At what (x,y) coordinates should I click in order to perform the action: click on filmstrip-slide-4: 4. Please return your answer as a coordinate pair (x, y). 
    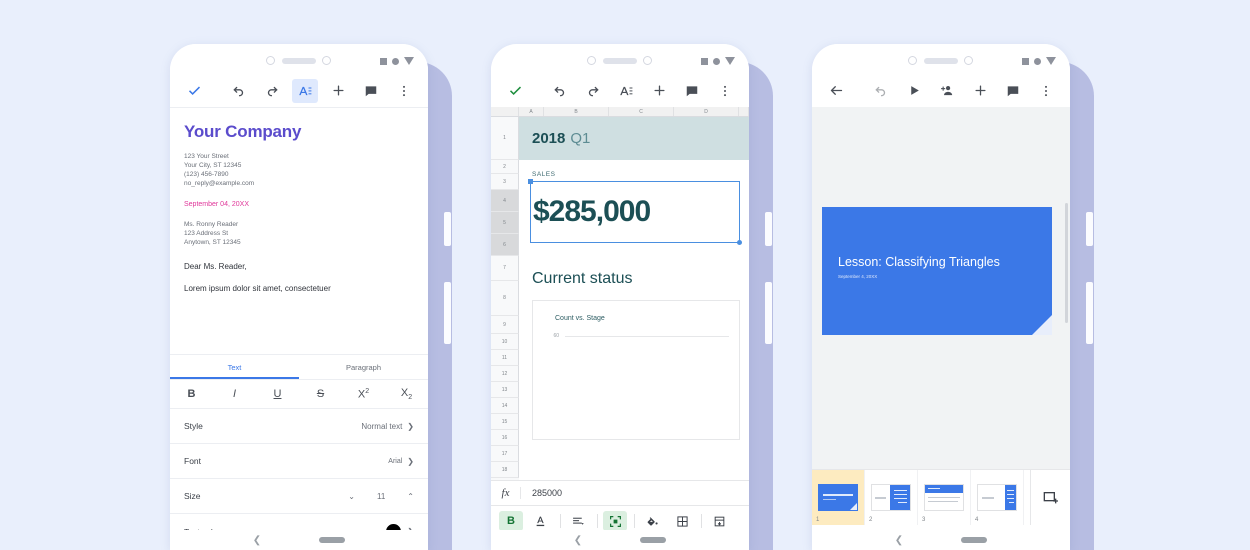
    Looking at the image, I should click on (997, 497).